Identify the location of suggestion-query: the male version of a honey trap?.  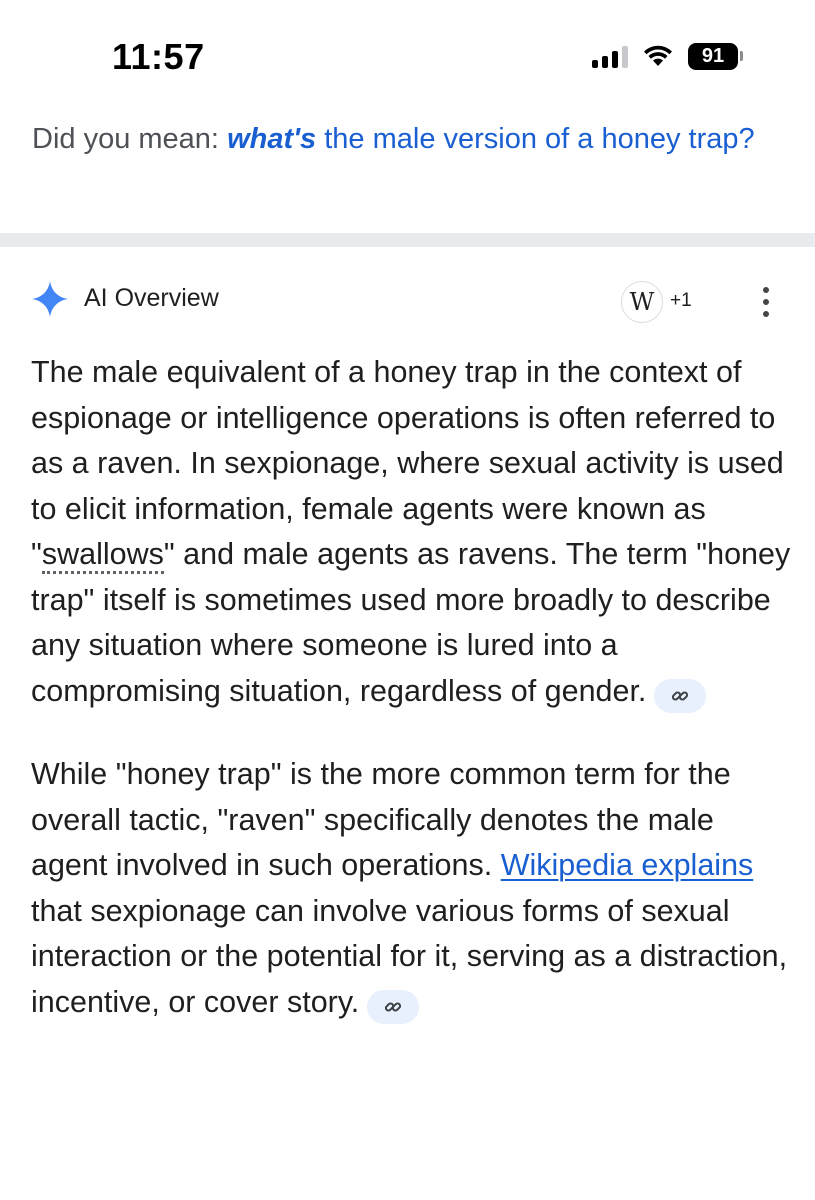
(539, 139).